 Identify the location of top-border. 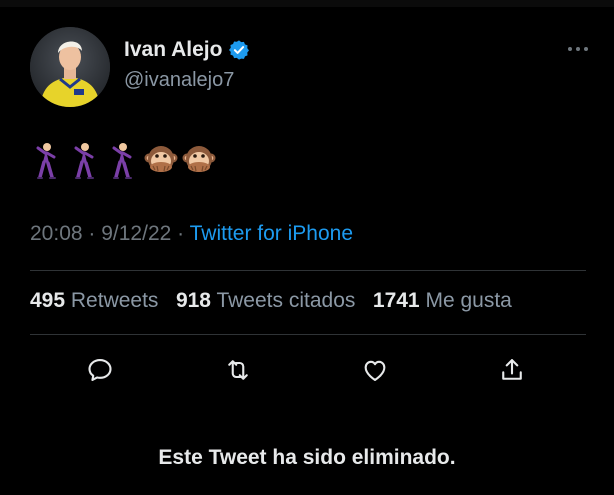
(307, 3).